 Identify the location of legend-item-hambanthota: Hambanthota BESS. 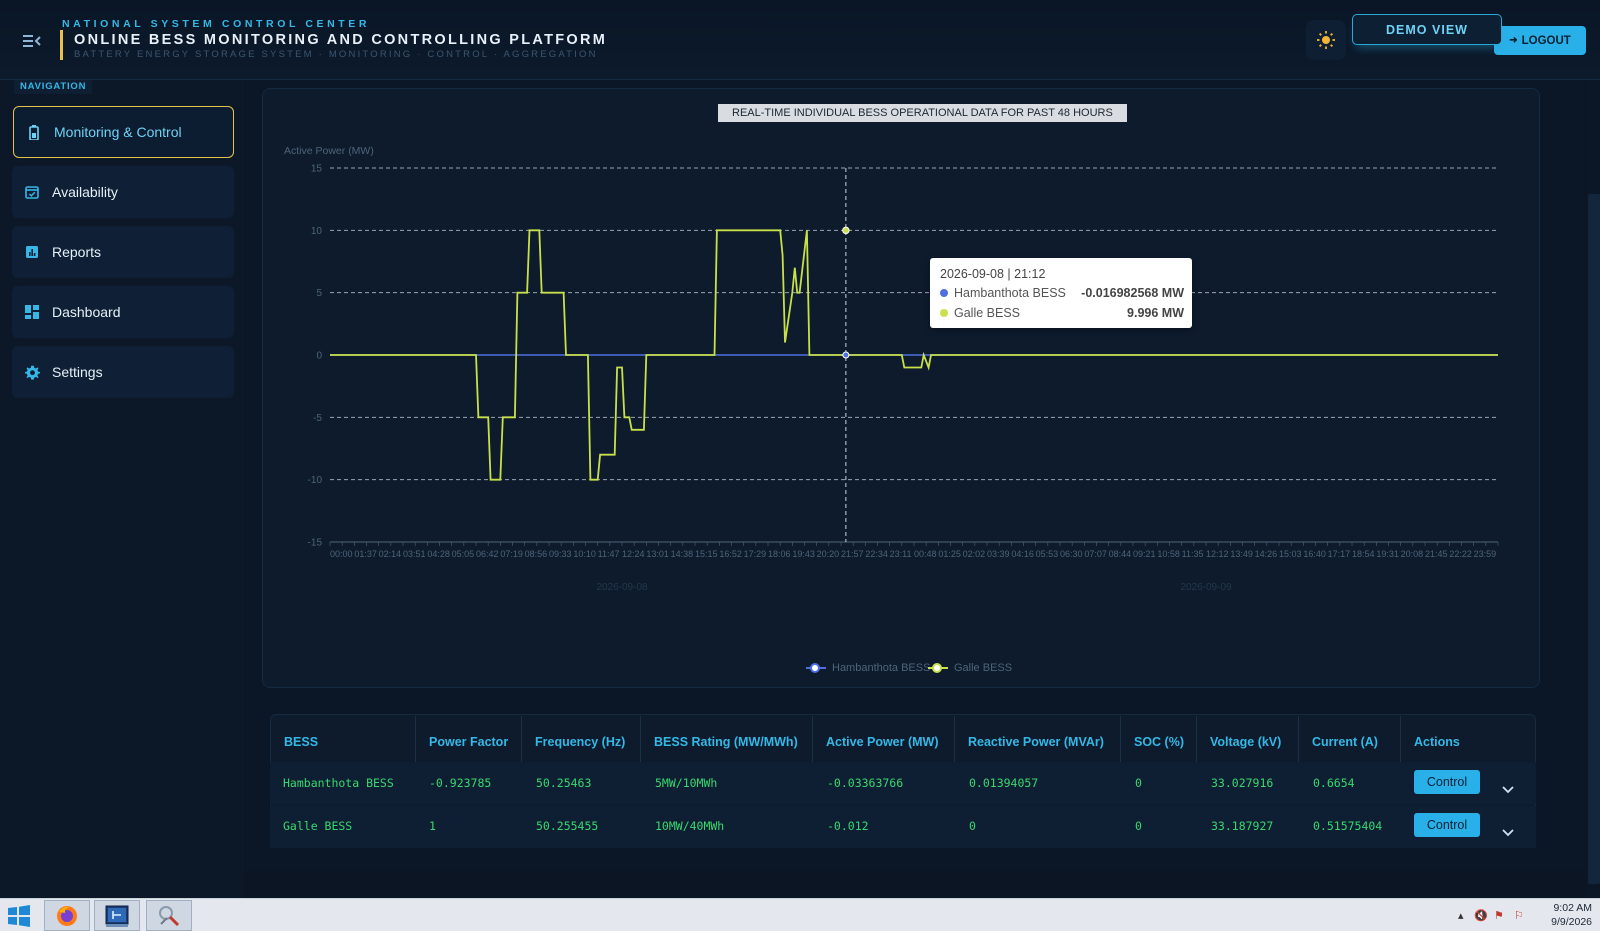
(868, 668).